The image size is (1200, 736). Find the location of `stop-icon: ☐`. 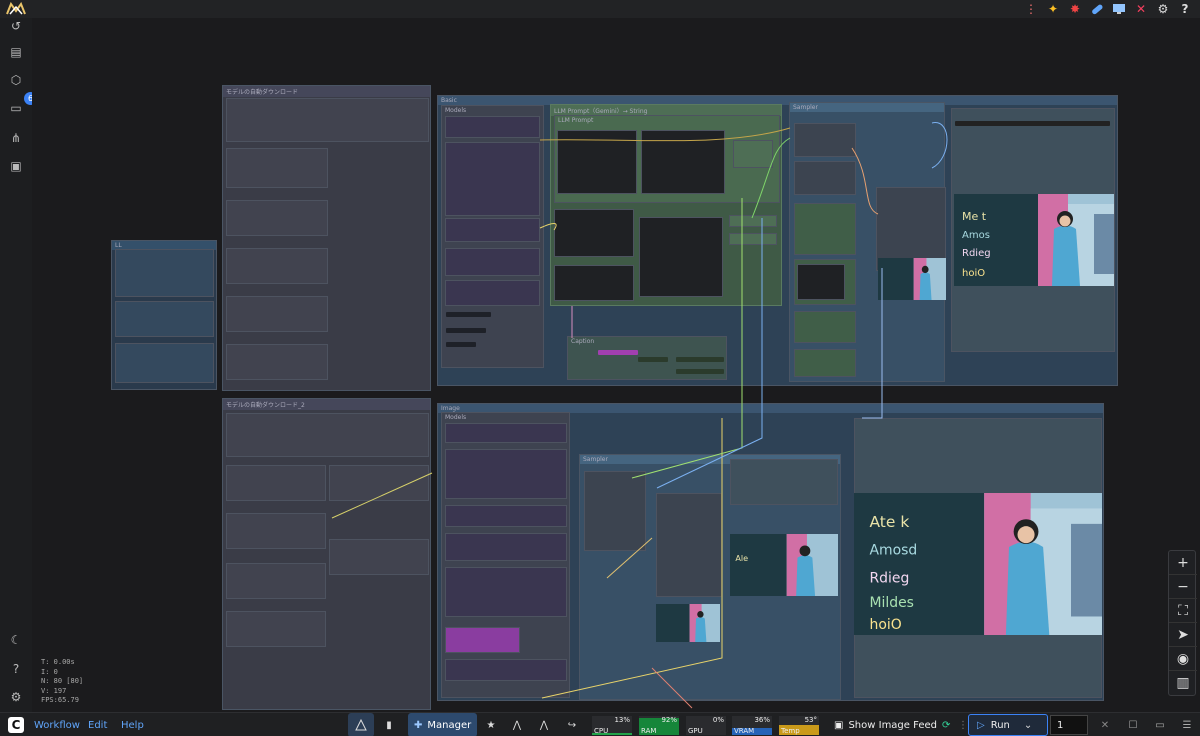

stop-icon: ☐ is located at coordinates (1133, 724).